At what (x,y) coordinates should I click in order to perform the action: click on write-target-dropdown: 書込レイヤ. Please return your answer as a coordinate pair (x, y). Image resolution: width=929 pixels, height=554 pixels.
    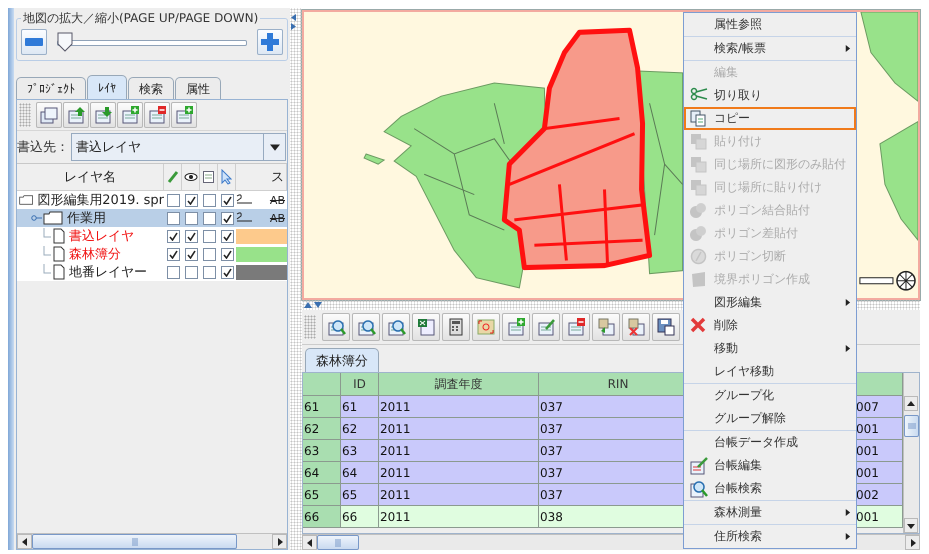
    Looking at the image, I should click on (178, 147).